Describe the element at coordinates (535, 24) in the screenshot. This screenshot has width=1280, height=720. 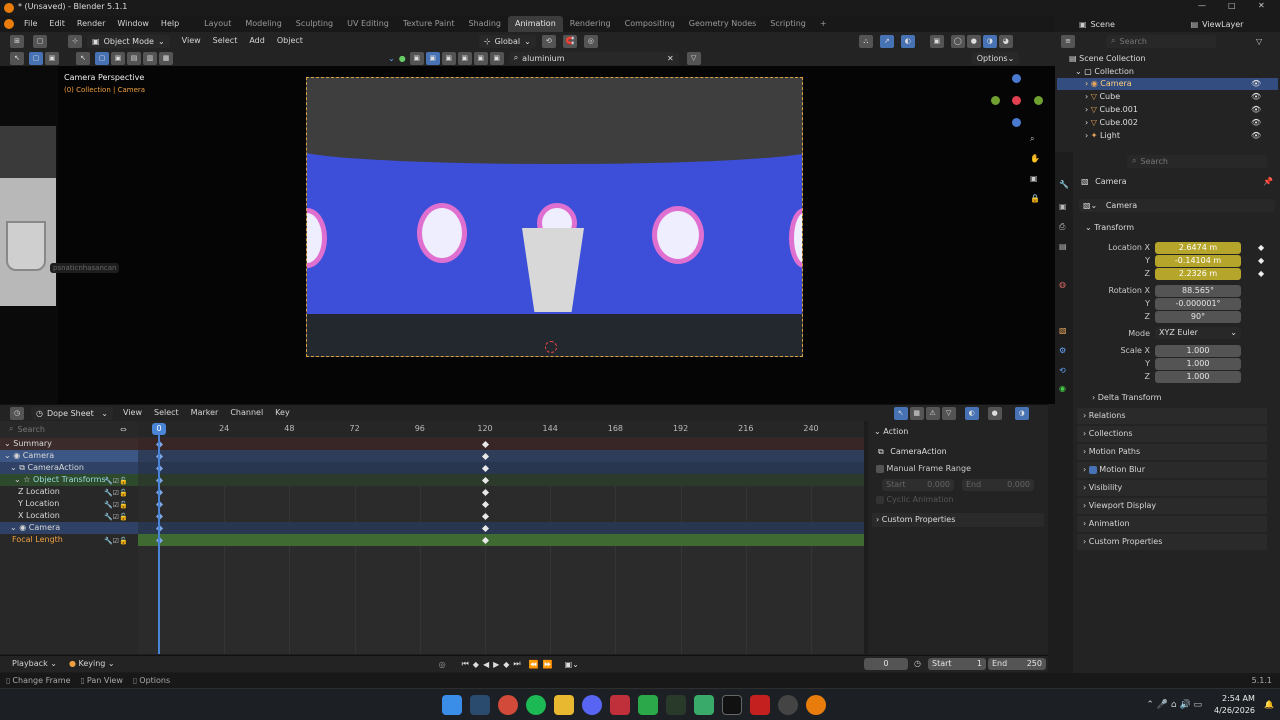
I see `tab-animation: Animation` at that location.